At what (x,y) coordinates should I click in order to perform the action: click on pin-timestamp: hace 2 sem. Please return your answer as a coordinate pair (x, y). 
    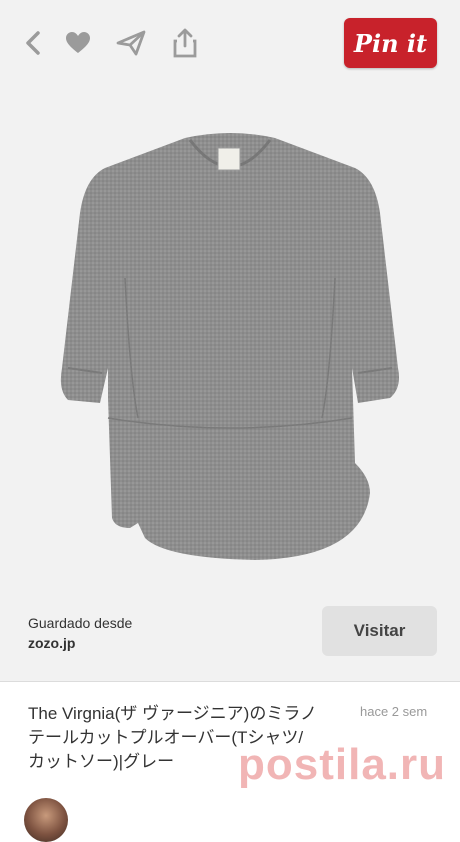
    Looking at the image, I should click on (394, 711).